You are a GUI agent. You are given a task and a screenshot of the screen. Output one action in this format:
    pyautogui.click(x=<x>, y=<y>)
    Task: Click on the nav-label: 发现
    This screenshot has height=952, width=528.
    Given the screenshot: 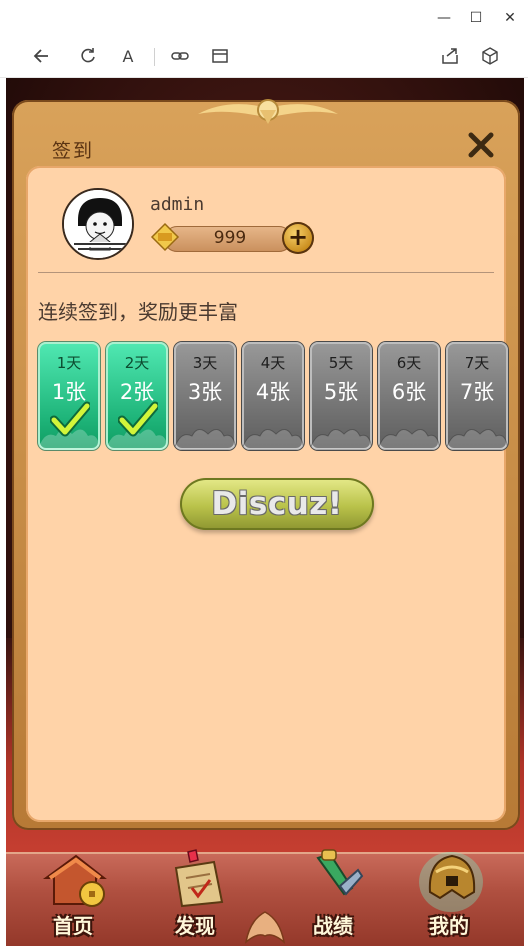 What is the action you would take?
    pyautogui.click(x=195, y=926)
    